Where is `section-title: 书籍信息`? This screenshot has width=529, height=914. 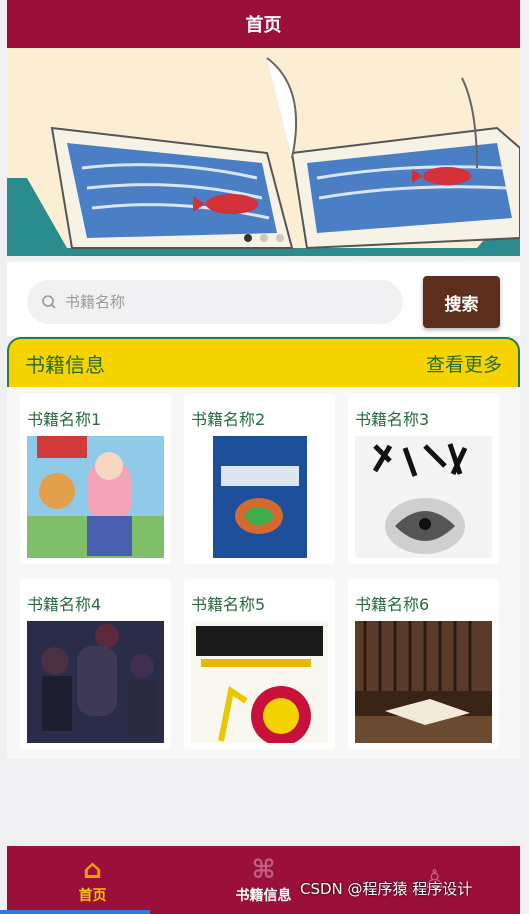 section-title: 书籍信息 is located at coordinates (65, 364).